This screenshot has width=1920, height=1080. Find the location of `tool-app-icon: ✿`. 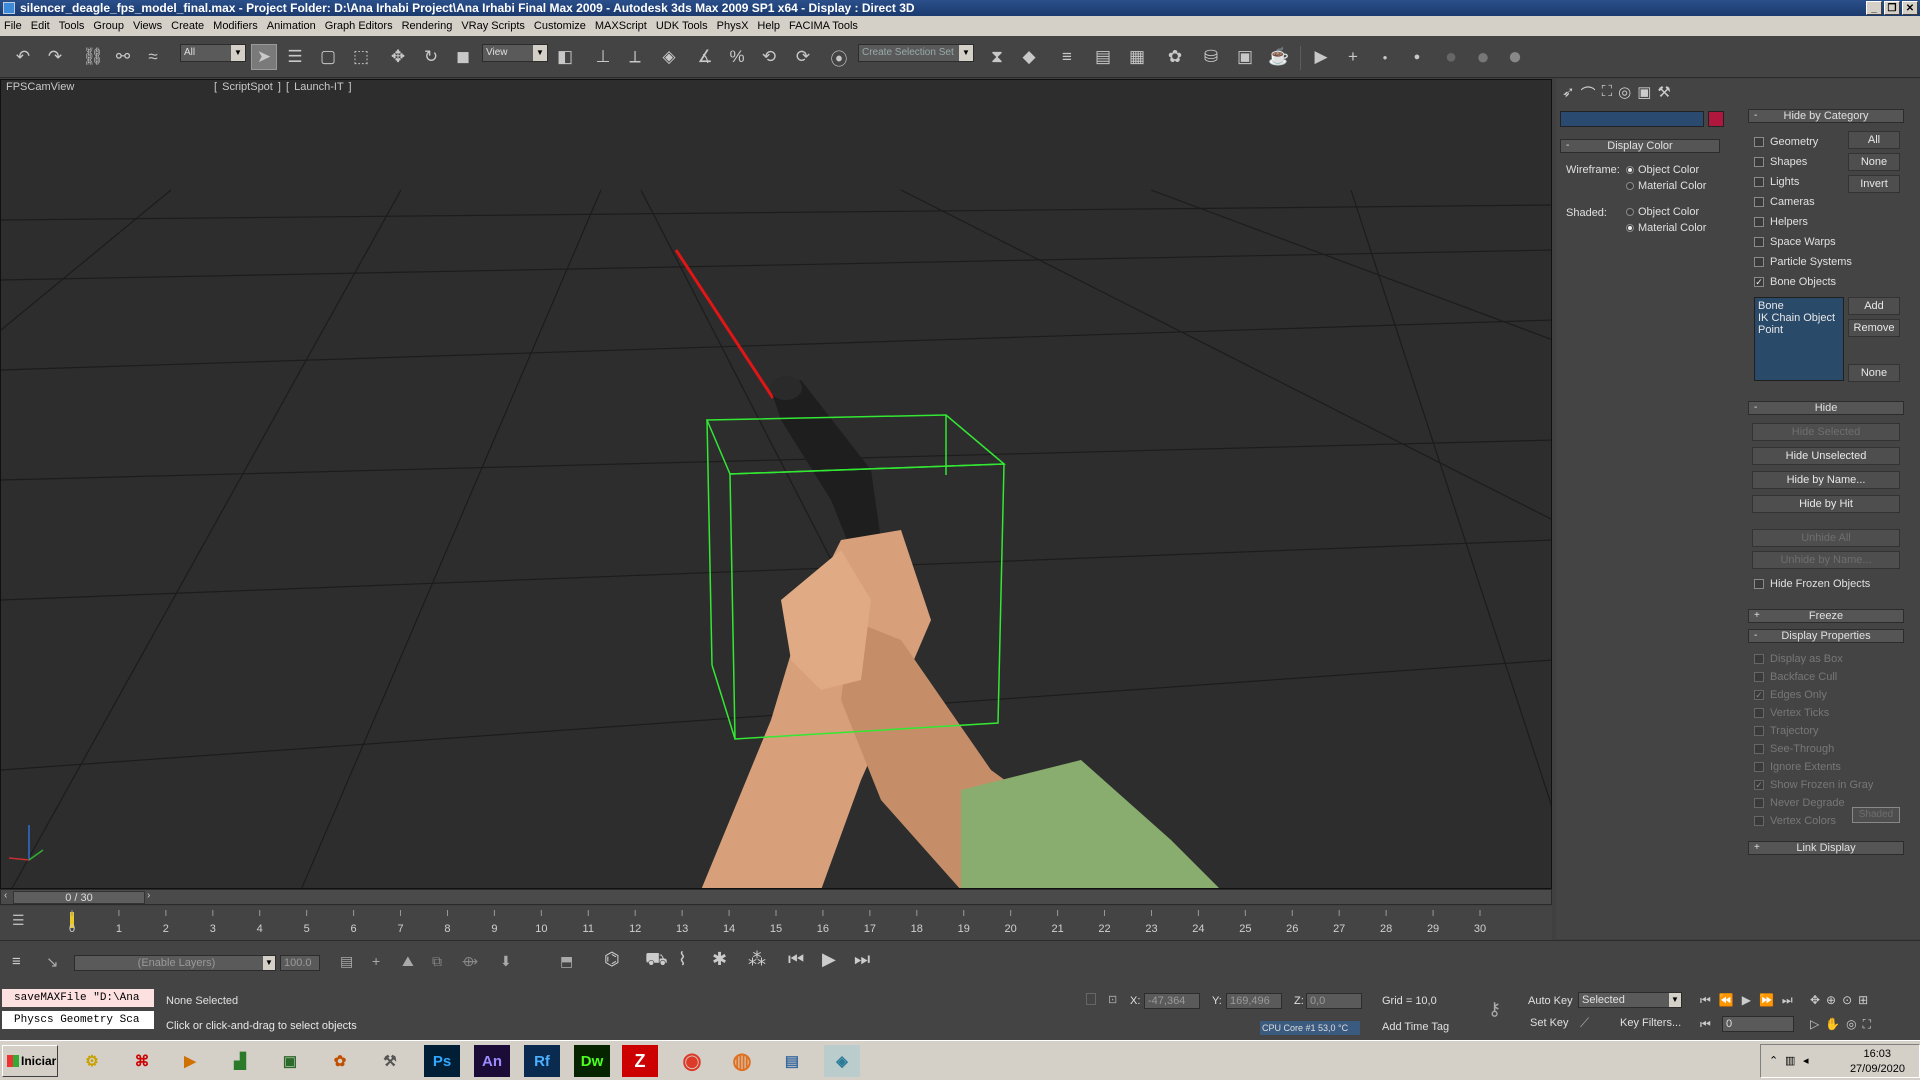

tool-app-icon: ✿ is located at coordinates (340, 1061).